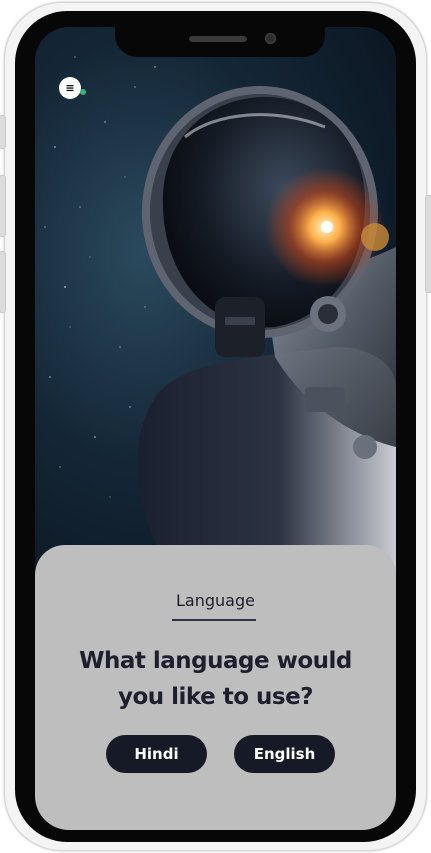 This screenshot has height=853, width=431. I want to click on volume-down-button, so click(3, 282).